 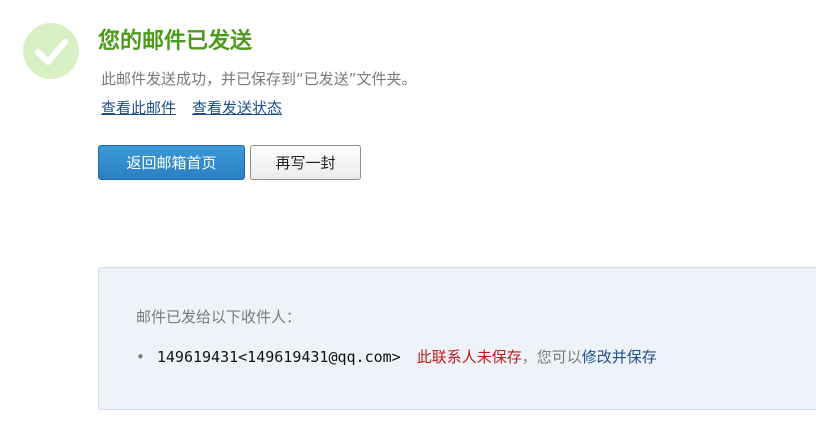 I want to click on page-title: 您的邮件已发送, so click(x=175, y=41).